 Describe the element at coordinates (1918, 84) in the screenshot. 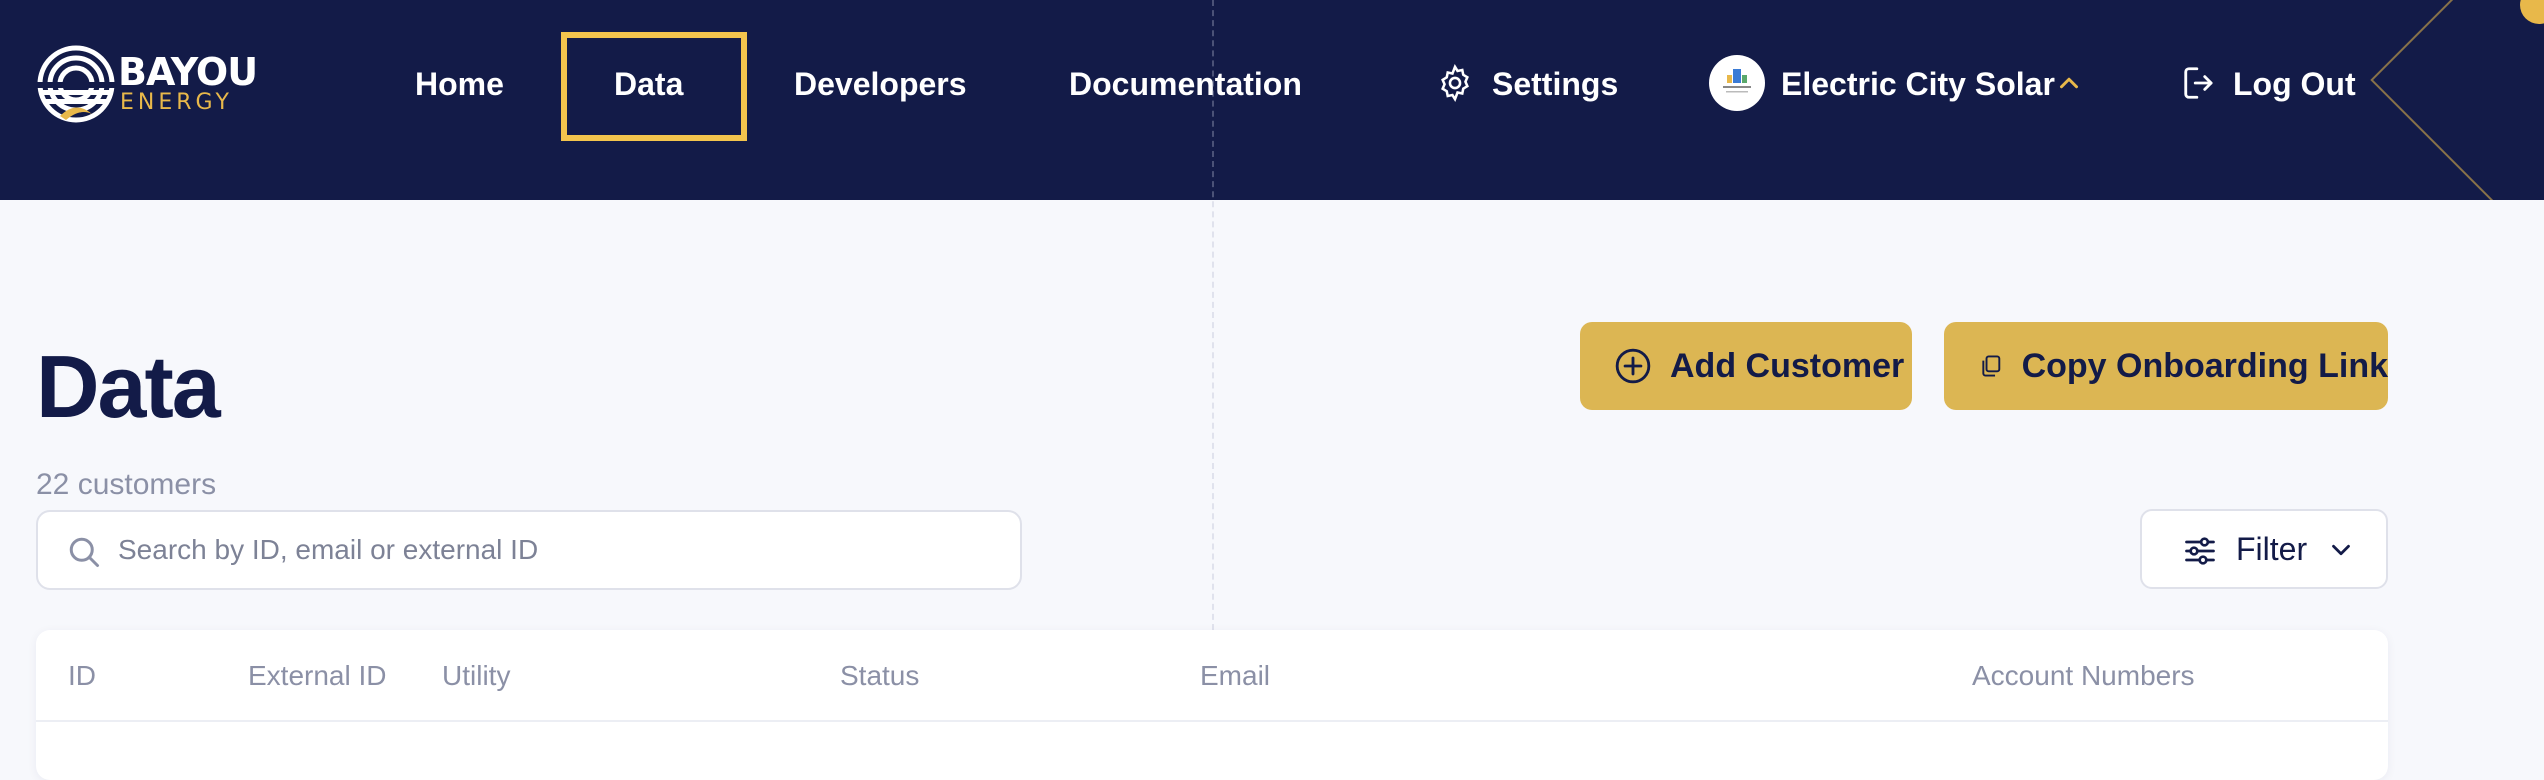

I see `org-switcher-name: Electric City Solar` at that location.